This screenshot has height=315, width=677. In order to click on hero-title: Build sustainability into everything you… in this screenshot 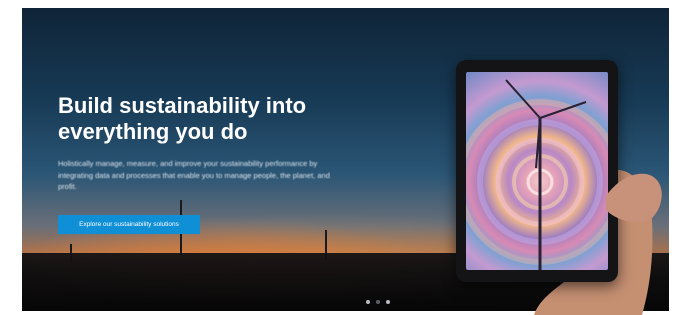, I will do `click(182, 118)`.